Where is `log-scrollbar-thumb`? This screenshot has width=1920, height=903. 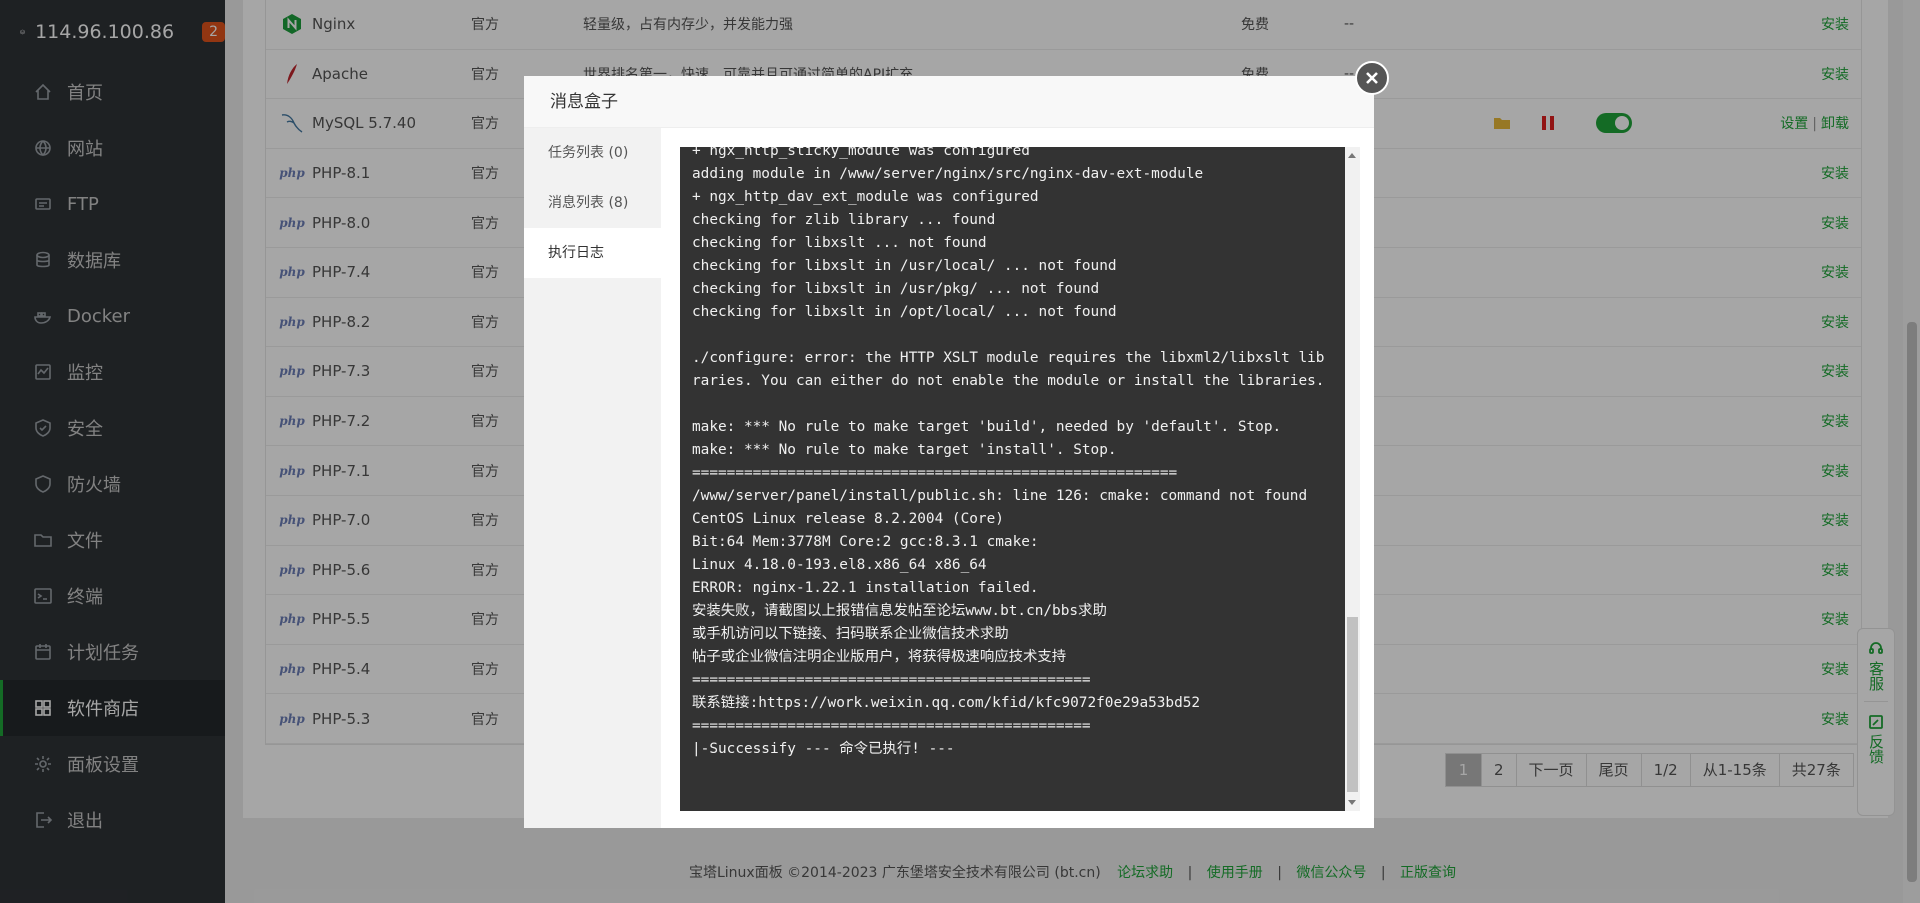
log-scrollbar-thumb is located at coordinates (1352, 704).